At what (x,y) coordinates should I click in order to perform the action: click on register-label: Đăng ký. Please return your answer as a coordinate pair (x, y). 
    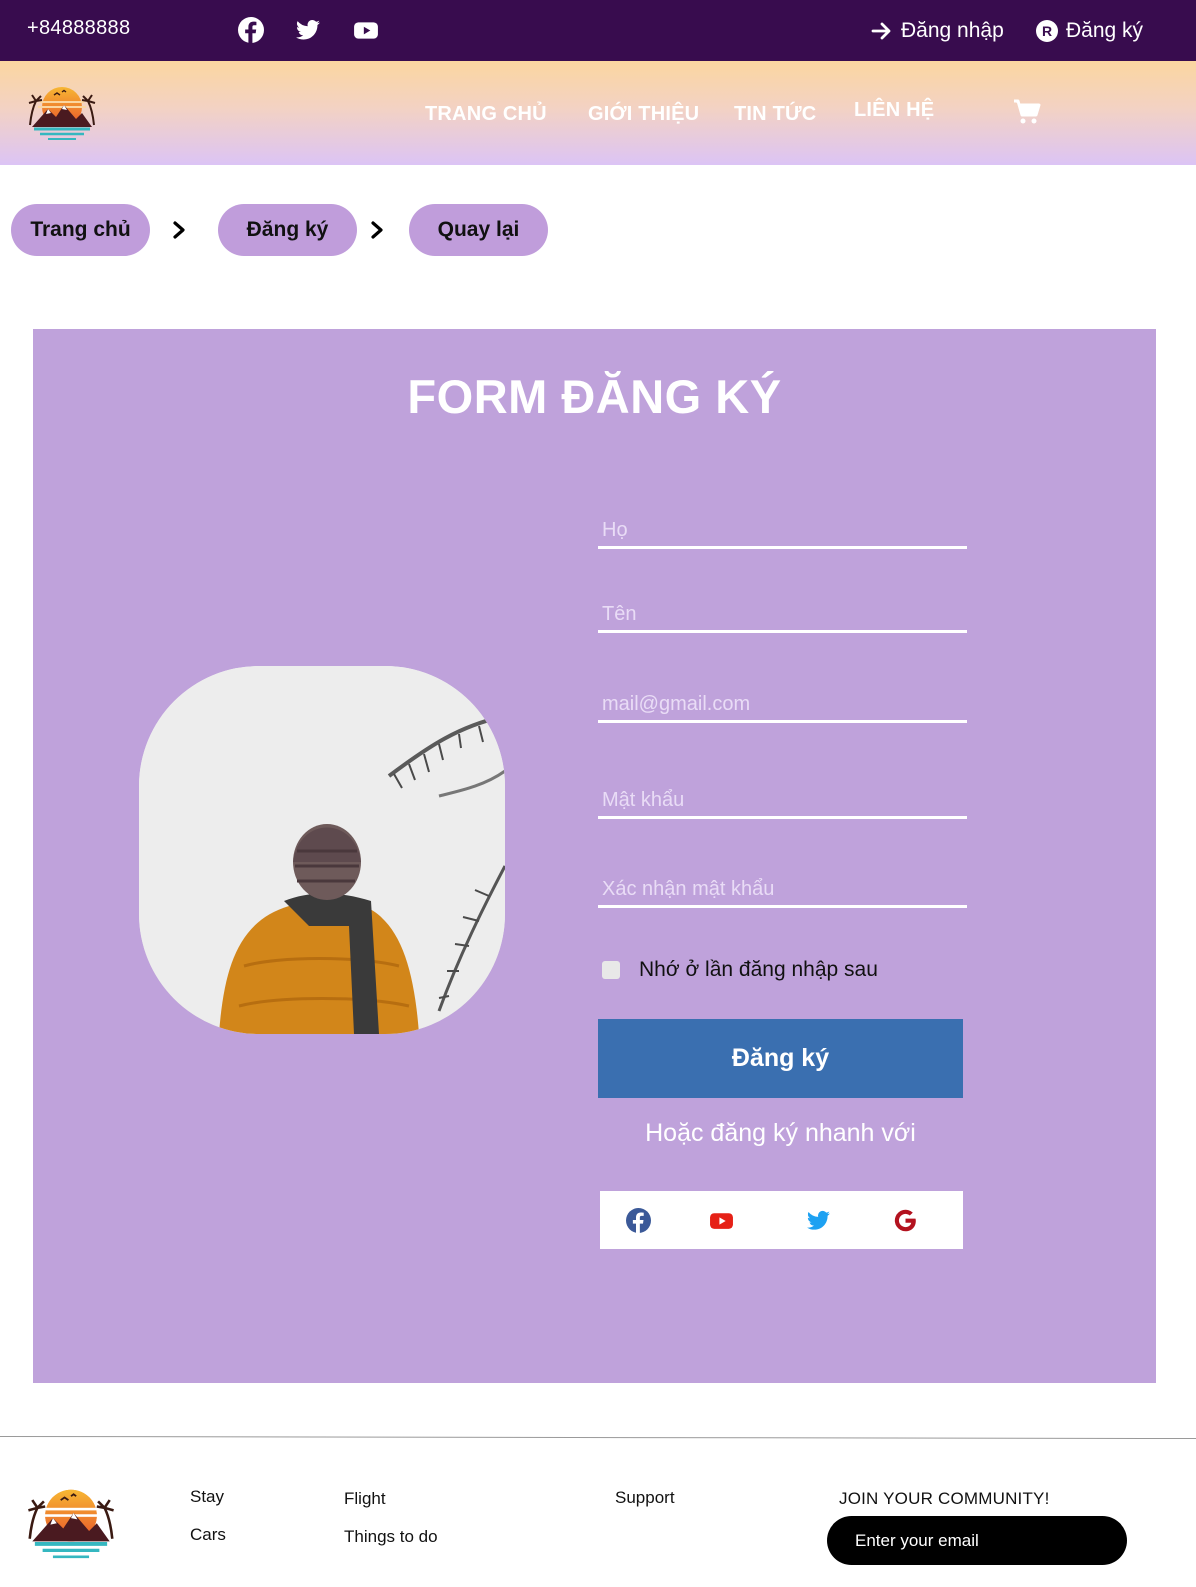
    Looking at the image, I should click on (1105, 30).